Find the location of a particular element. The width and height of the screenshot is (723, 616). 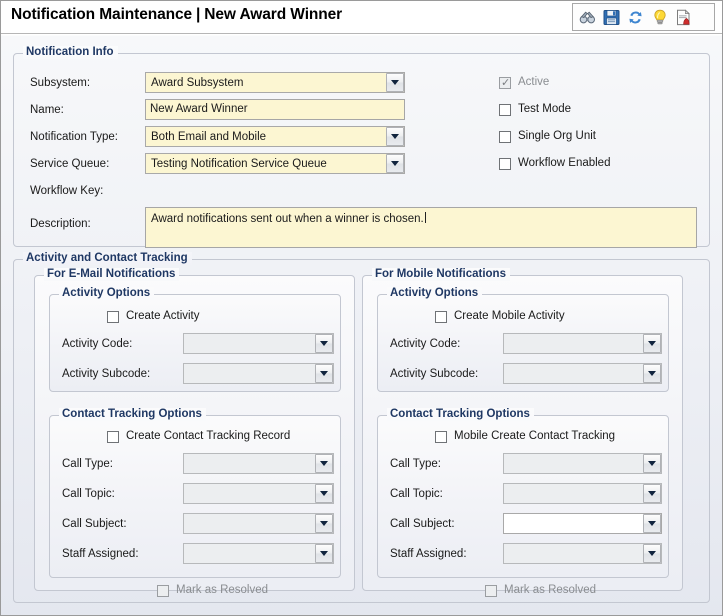

service-queue-chevron-down-icon is located at coordinates (395, 163).